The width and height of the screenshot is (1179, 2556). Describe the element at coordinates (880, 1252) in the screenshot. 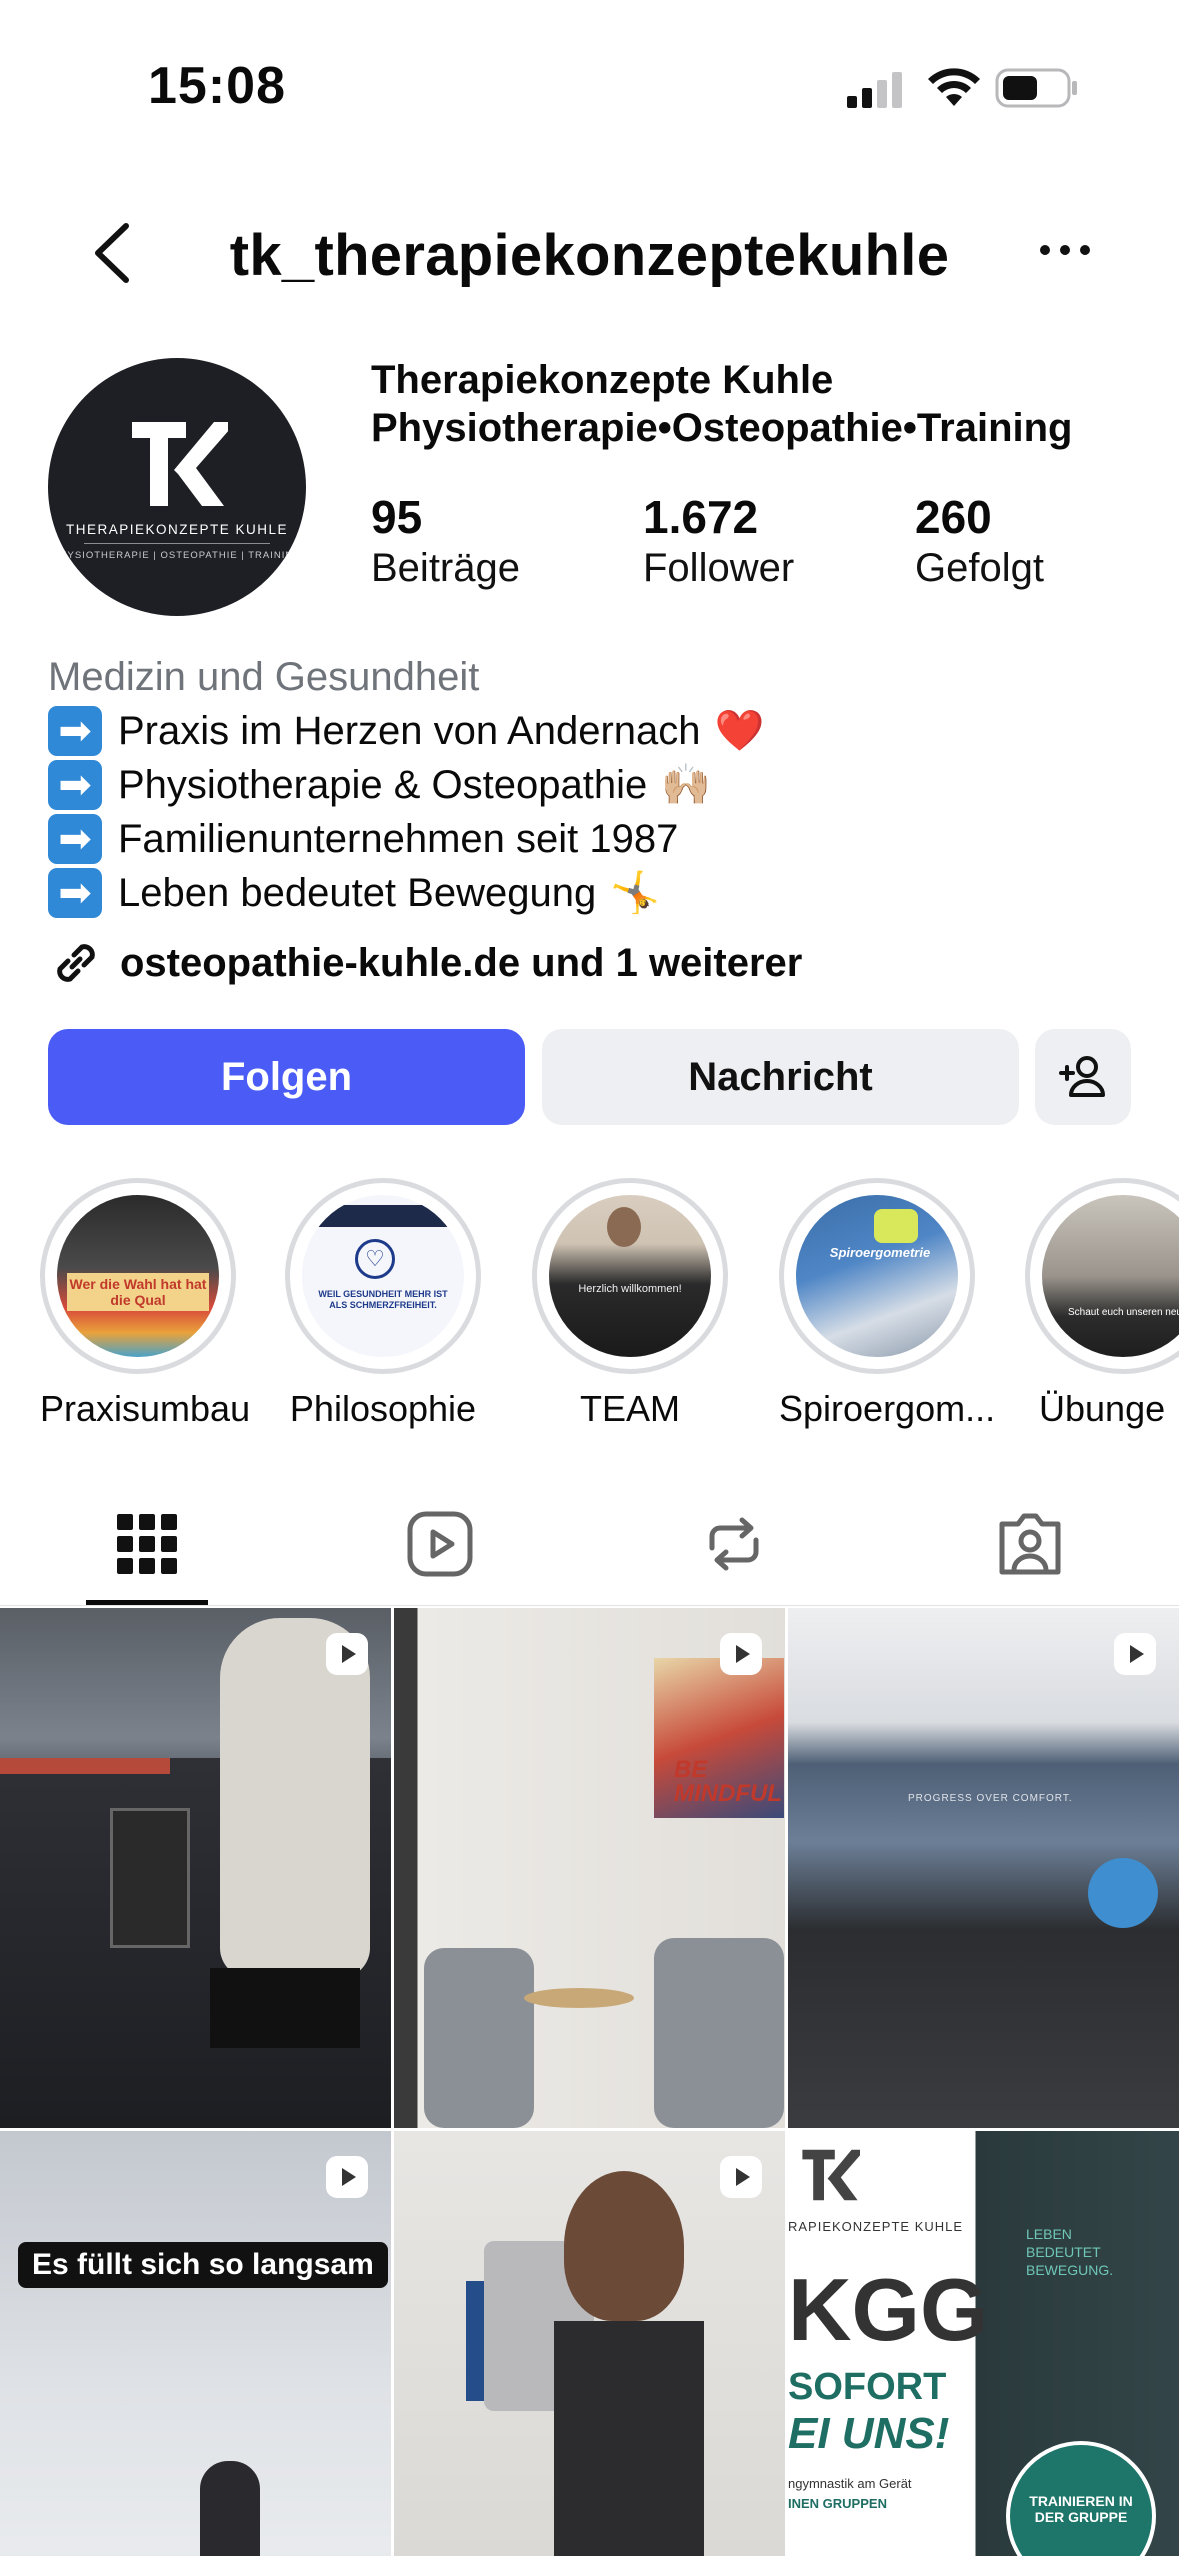

I see `highlight-cover-text: Spiroergometrie` at that location.